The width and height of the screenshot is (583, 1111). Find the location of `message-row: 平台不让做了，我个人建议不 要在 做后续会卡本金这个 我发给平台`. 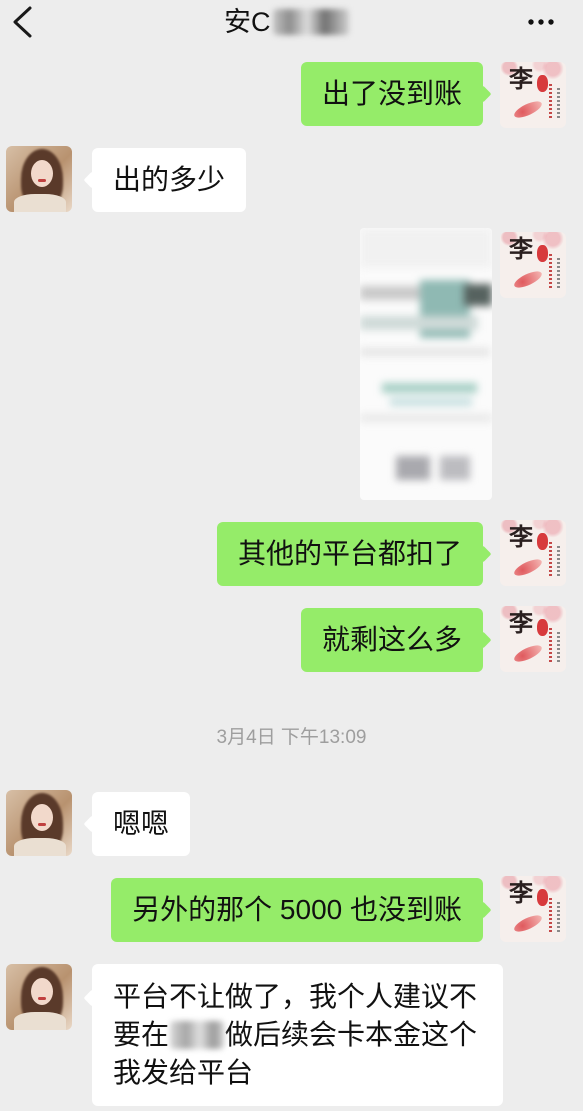

message-row: 平台不让做了，我个人建议不 要在 做后续会卡本金这个 我发给平台 is located at coordinates (291, 1036).